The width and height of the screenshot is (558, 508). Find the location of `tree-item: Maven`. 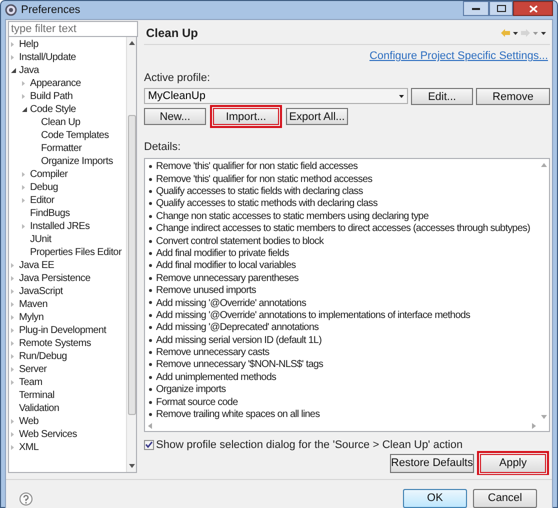

tree-item: Maven is located at coordinates (33, 304).